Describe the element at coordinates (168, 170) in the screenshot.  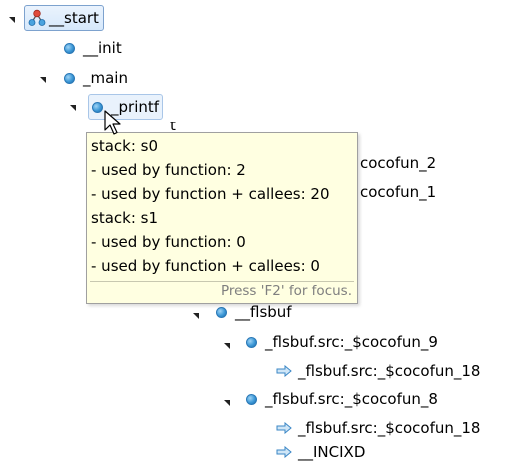
I see `tooltip-line: - used by function: 2` at that location.